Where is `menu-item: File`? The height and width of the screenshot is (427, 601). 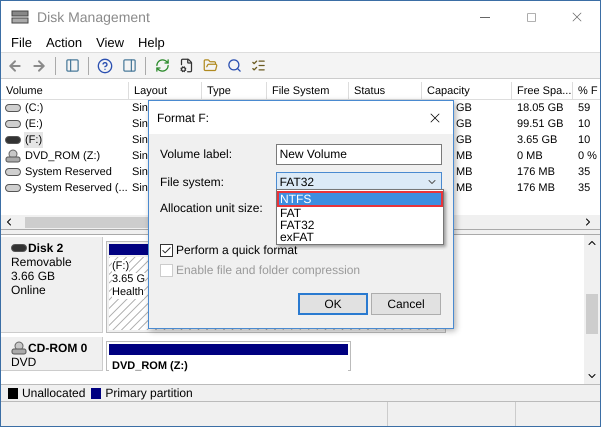 menu-item: File is located at coordinates (21, 42).